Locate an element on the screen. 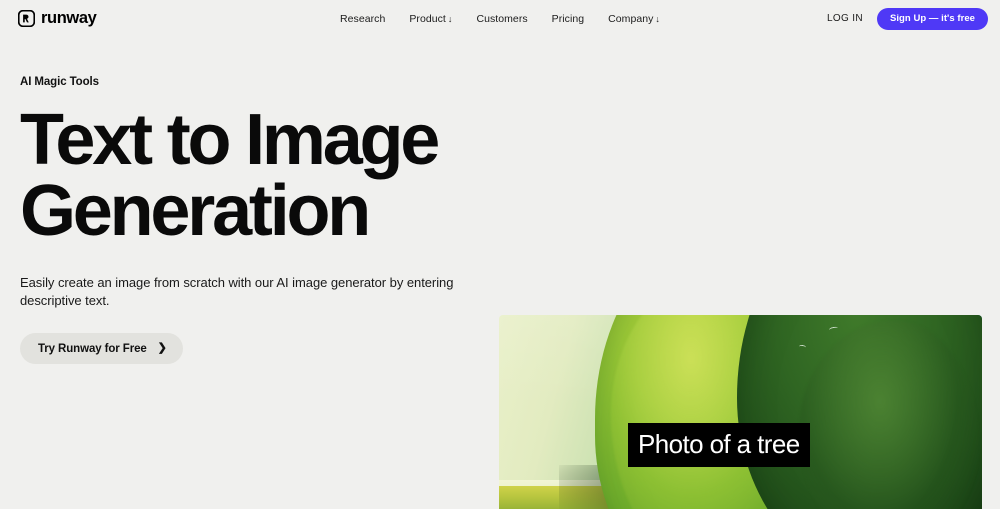 The height and width of the screenshot is (509, 1000). nav-item-label: Customers is located at coordinates (502, 18).